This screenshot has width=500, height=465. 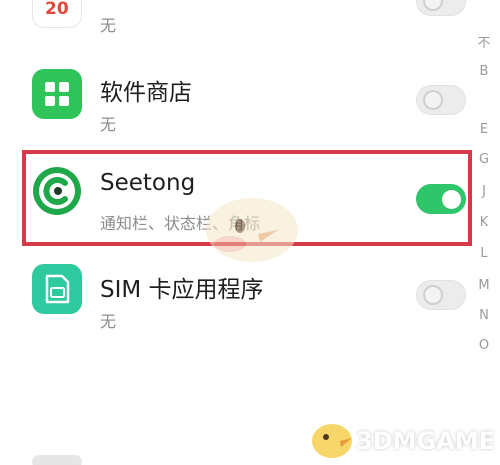 I want to click on sim-card-app-icon, so click(x=57, y=289).